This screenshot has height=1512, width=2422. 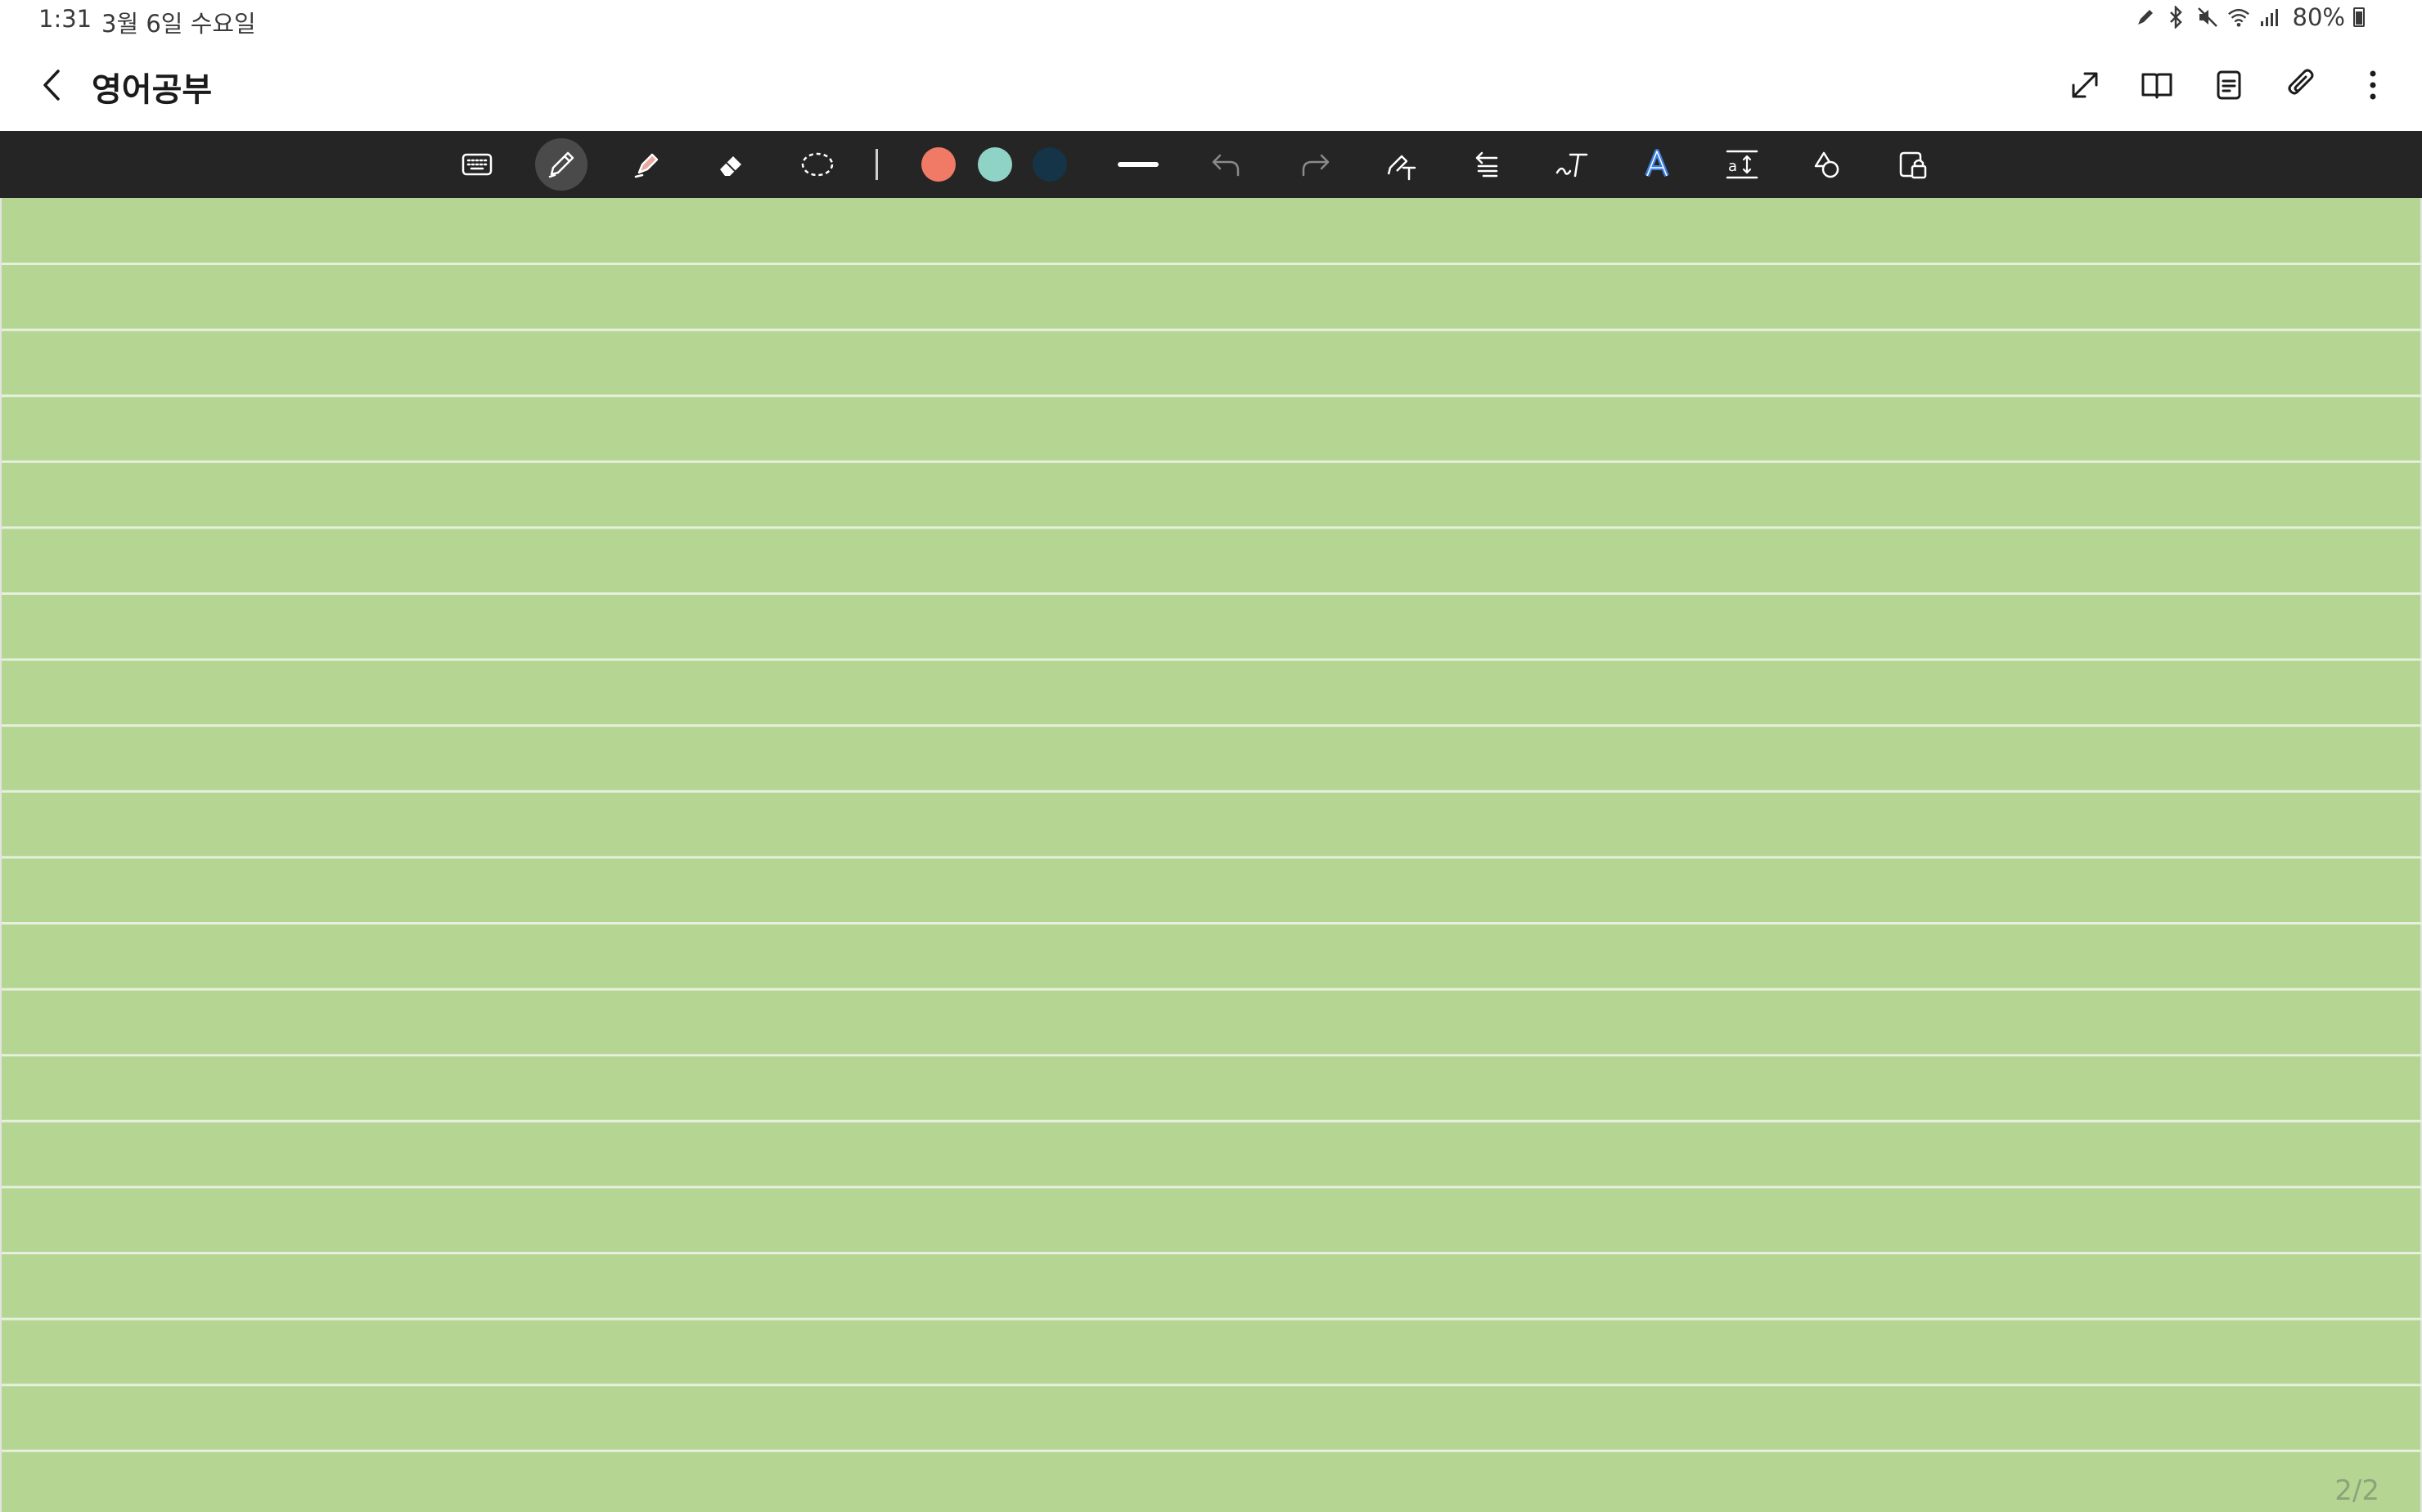 I want to click on attachment-icon, so click(x=2301, y=82).